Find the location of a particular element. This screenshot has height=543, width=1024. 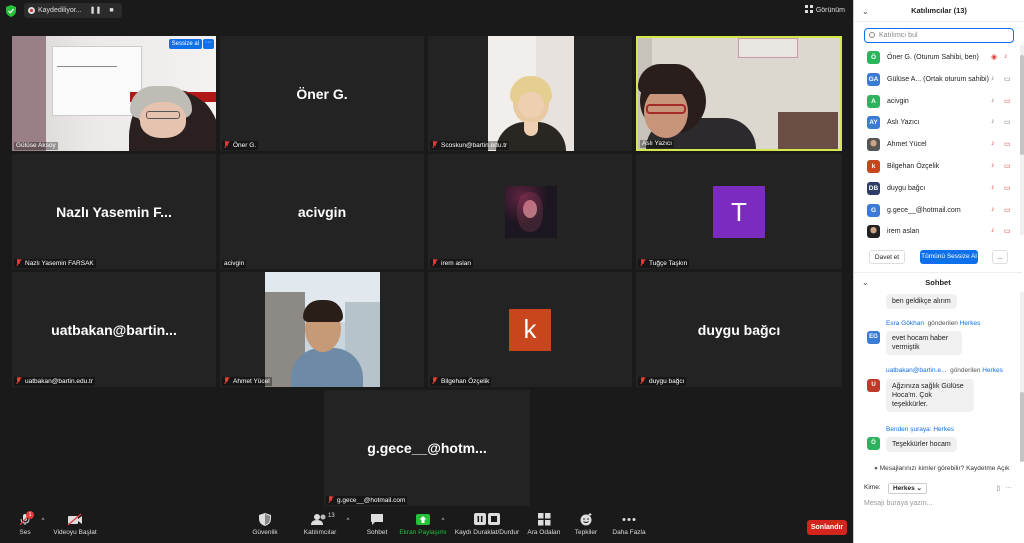

participant-row: DB duygu bağcı ♪ ▭ is located at coordinates (938, 189).